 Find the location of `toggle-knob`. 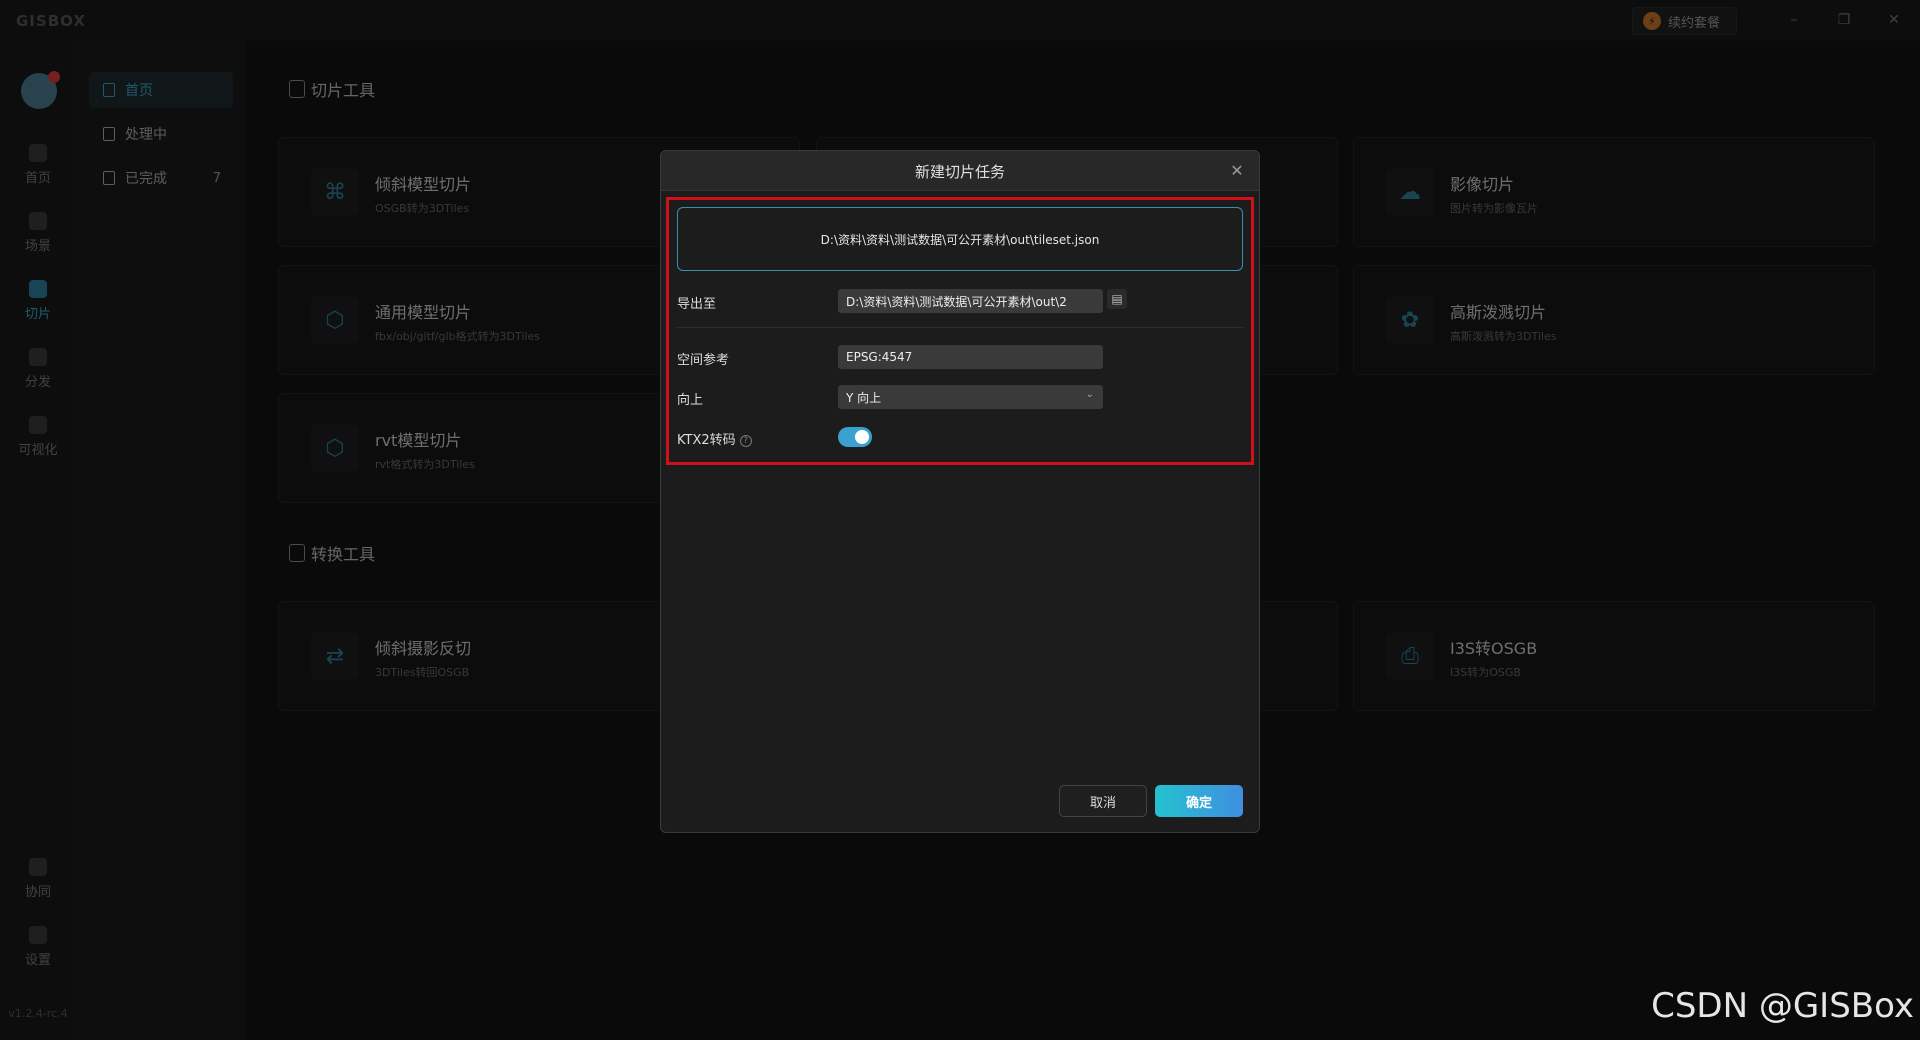

toggle-knob is located at coordinates (862, 437).